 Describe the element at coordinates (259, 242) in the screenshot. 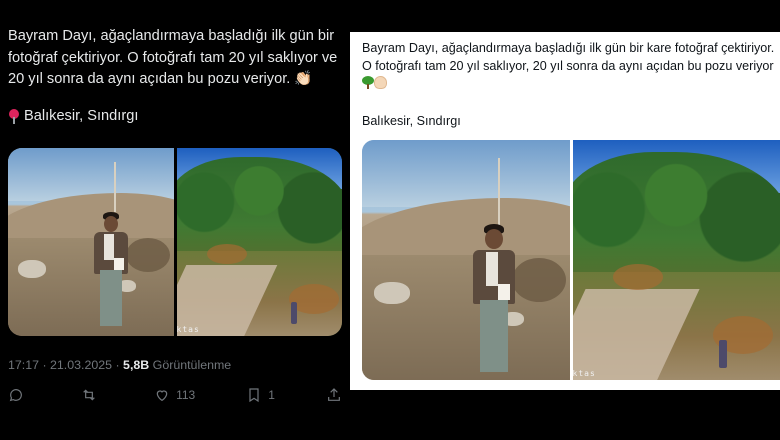

I see `new-photo: ktas` at that location.